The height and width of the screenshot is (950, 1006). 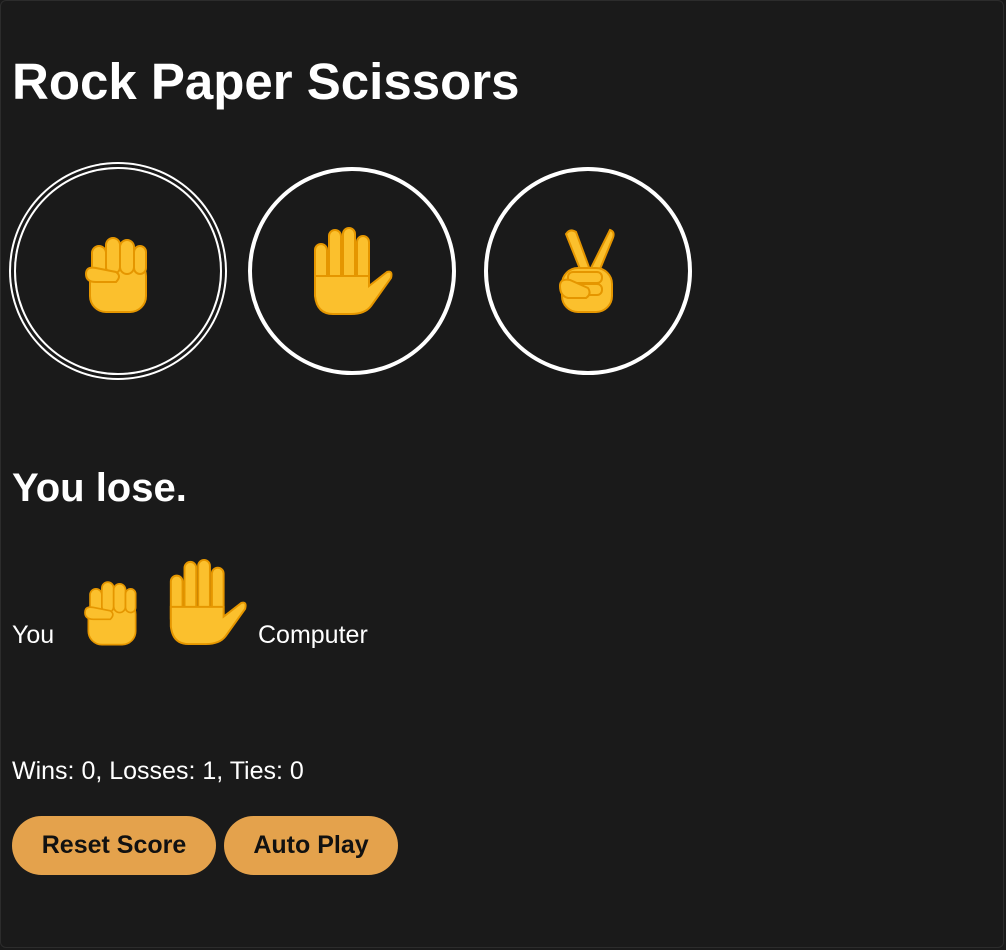 I want to click on rock-button, so click(x=118, y=271).